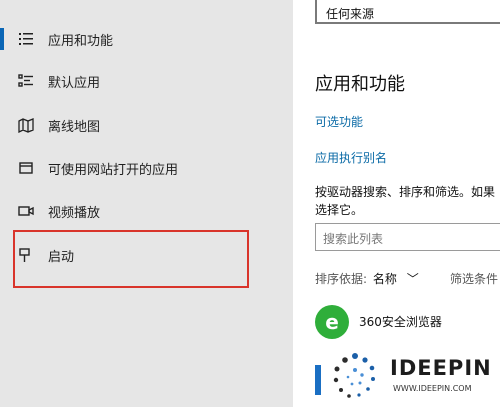  I want to click on app-list-item-partial-icon, so click(318, 380).